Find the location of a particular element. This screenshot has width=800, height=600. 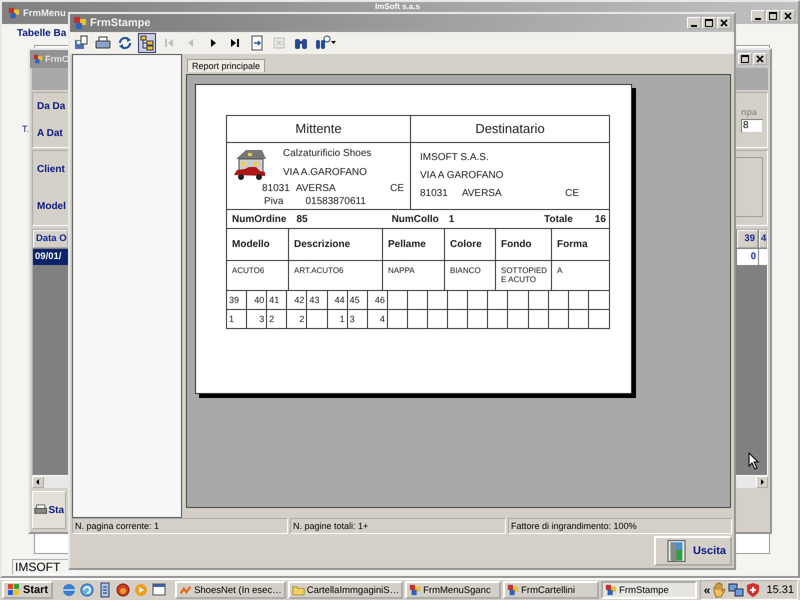

taskbar-button: FrmMenuSganc is located at coordinates (453, 590).